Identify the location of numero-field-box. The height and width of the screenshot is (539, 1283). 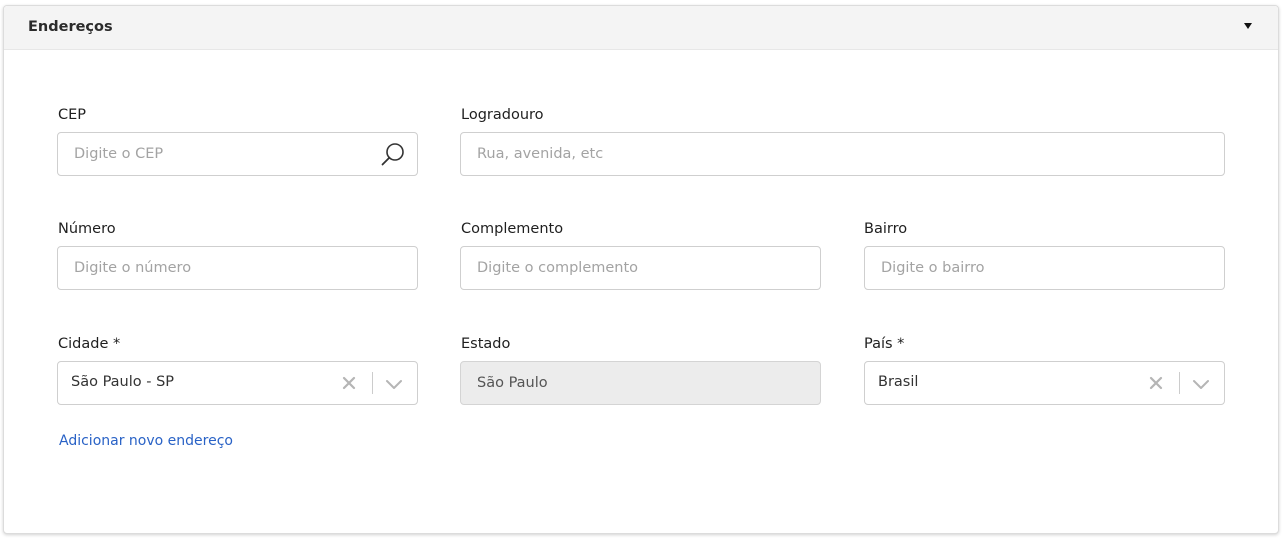
(237, 268).